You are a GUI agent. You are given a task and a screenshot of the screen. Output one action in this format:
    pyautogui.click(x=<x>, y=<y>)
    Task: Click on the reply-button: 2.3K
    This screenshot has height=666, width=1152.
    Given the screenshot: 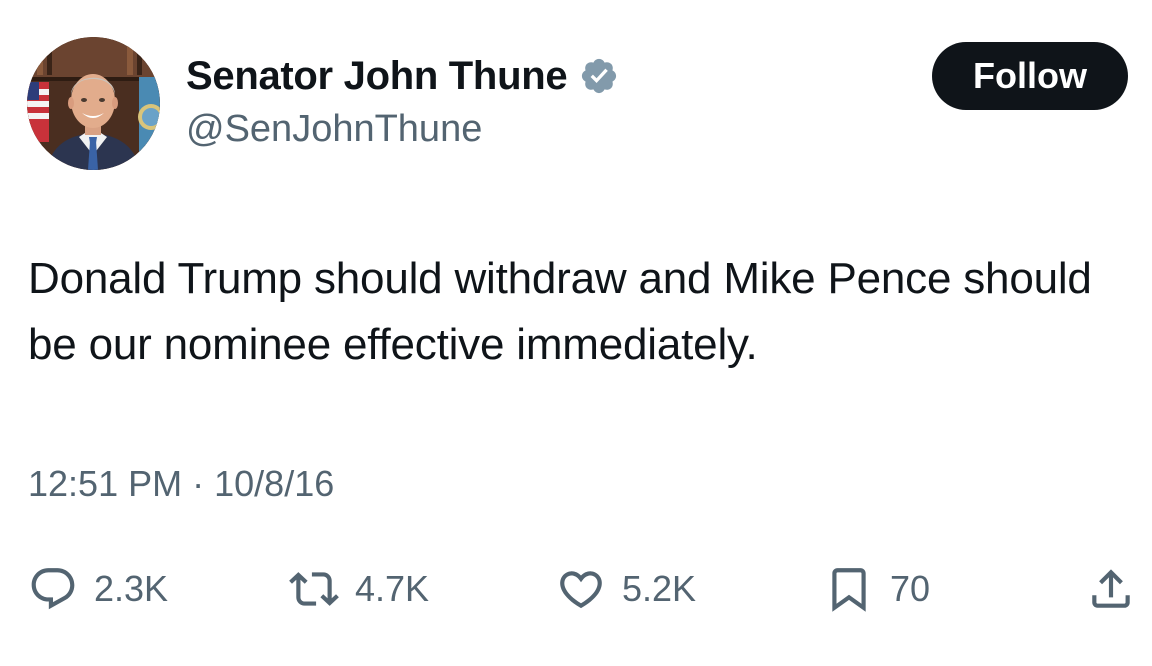 What is the action you would take?
    pyautogui.click(x=98, y=589)
    